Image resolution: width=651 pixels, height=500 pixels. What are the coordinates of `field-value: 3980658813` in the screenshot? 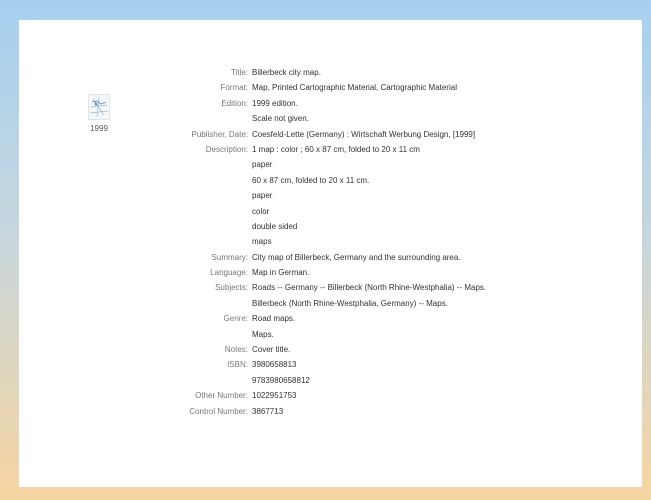 It's located at (274, 365).